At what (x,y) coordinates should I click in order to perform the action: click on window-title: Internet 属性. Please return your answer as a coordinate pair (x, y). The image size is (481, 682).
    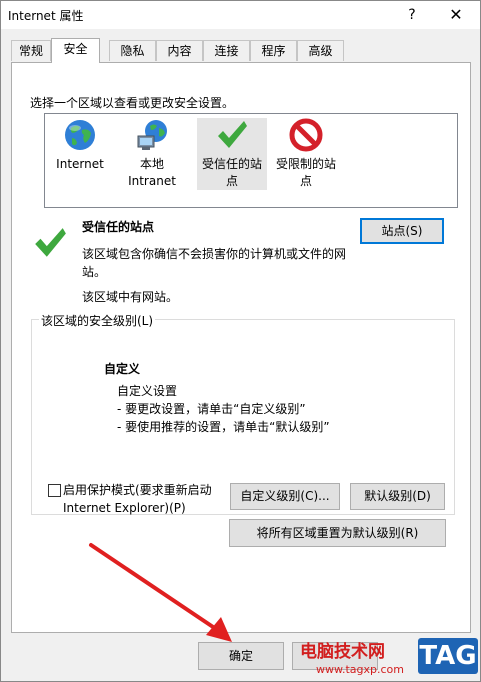
    Looking at the image, I should click on (46, 16).